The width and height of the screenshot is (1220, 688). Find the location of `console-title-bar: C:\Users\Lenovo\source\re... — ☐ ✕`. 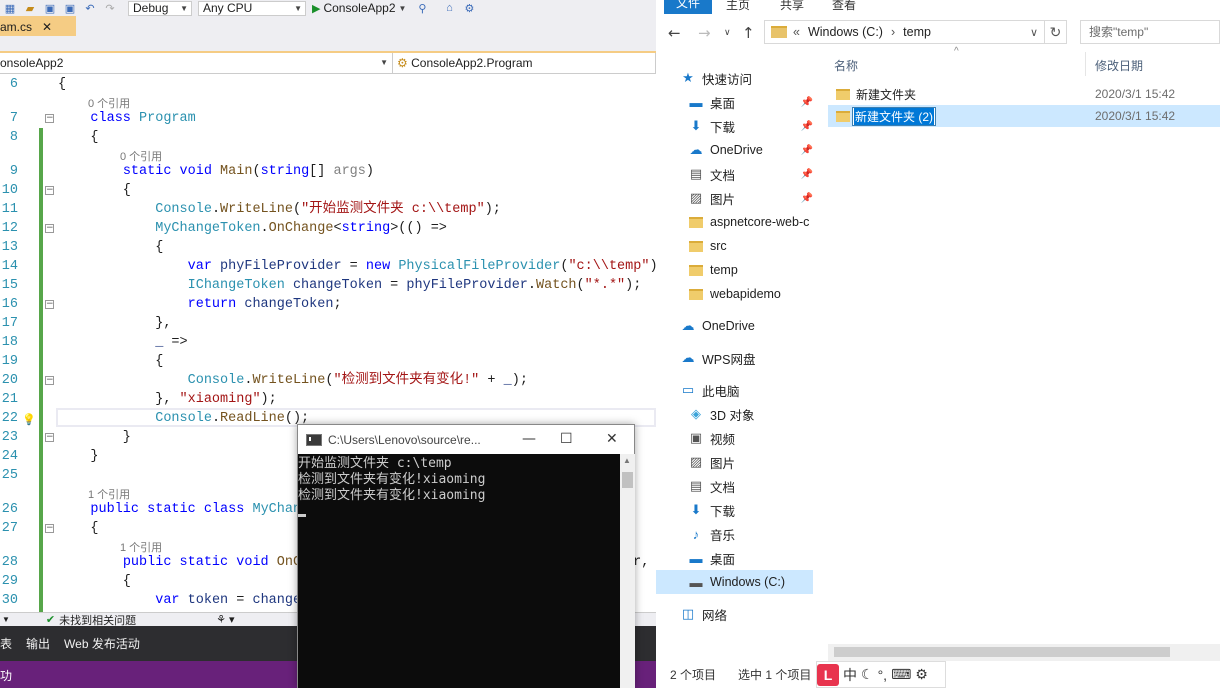

console-title-bar: C:\Users\Lenovo\source\re... — ☐ ✕ is located at coordinates (466, 439).